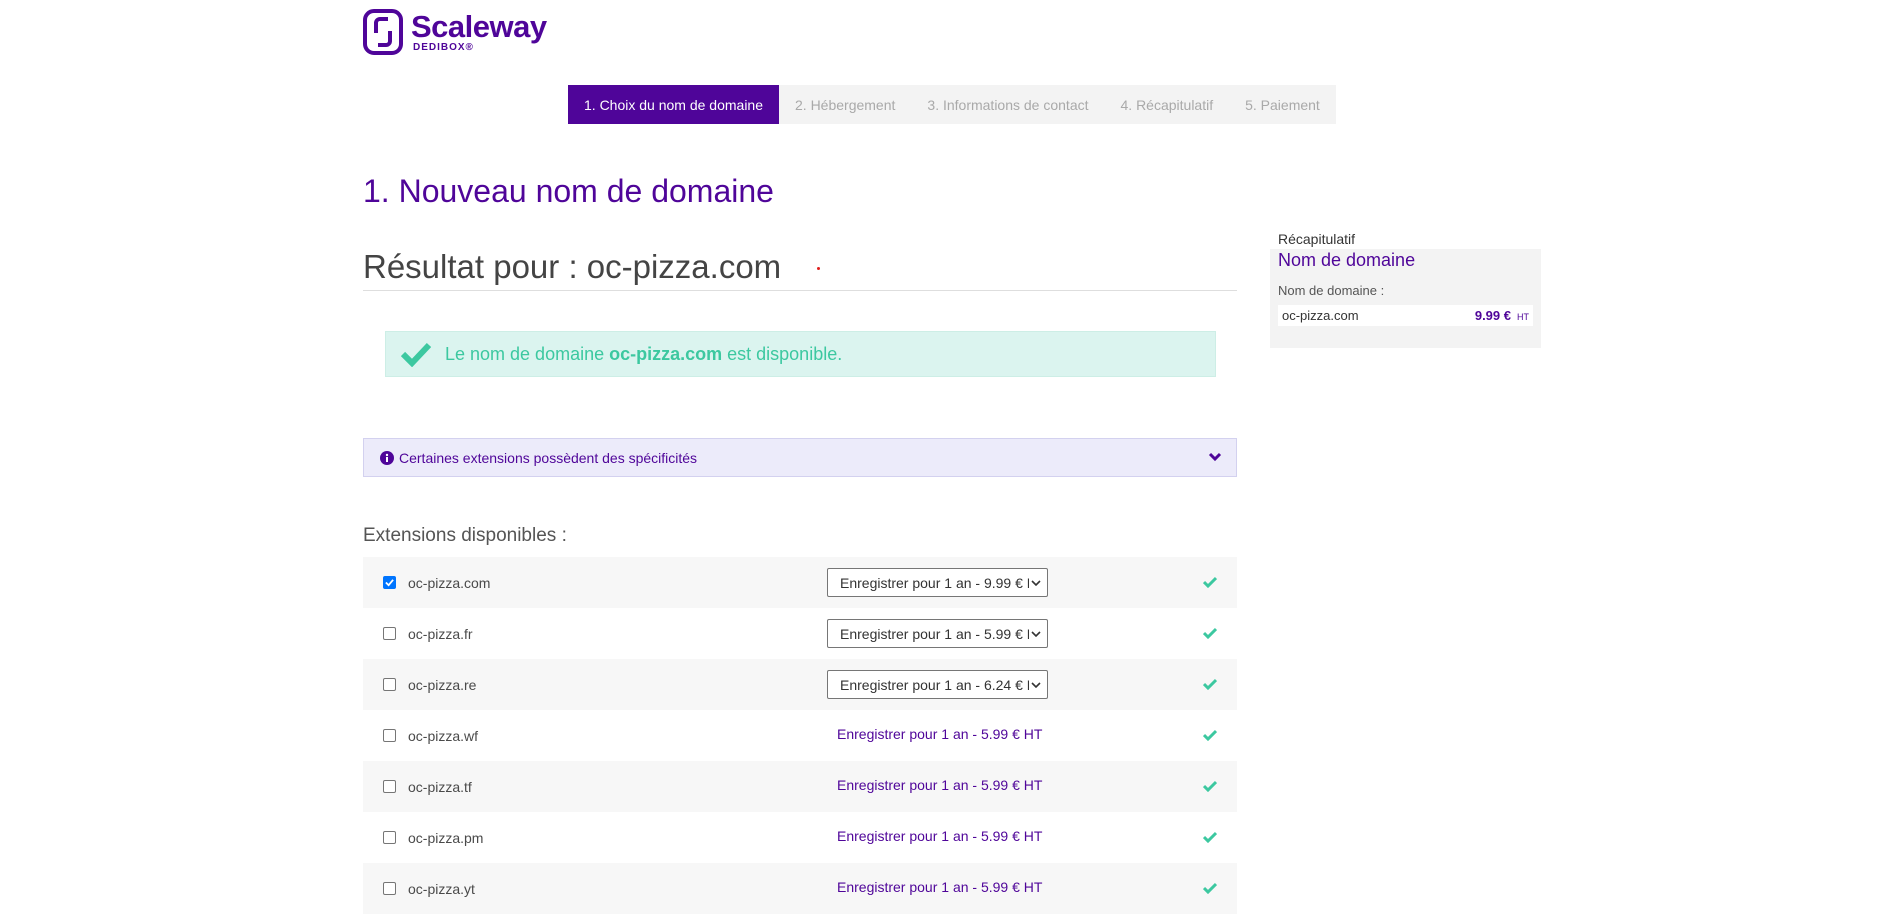 The image size is (1877, 914). I want to click on step-payment: 5. Paiement, so click(1282, 104).